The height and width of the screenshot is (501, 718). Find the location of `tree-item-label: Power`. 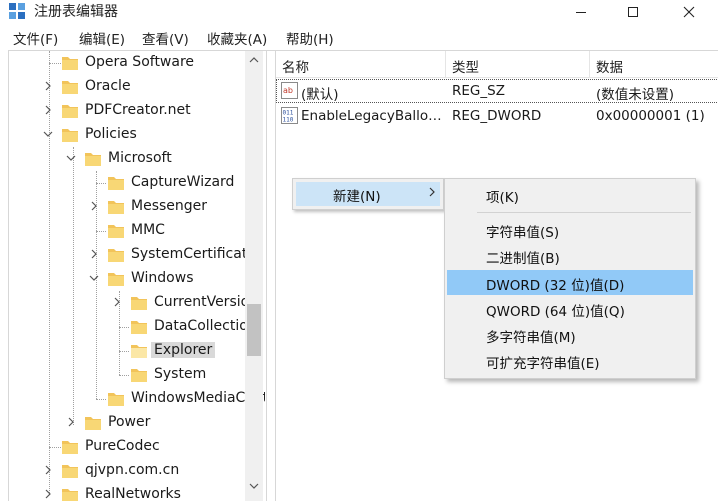

tree-item-label: Power is located at coordinates (129, 422).